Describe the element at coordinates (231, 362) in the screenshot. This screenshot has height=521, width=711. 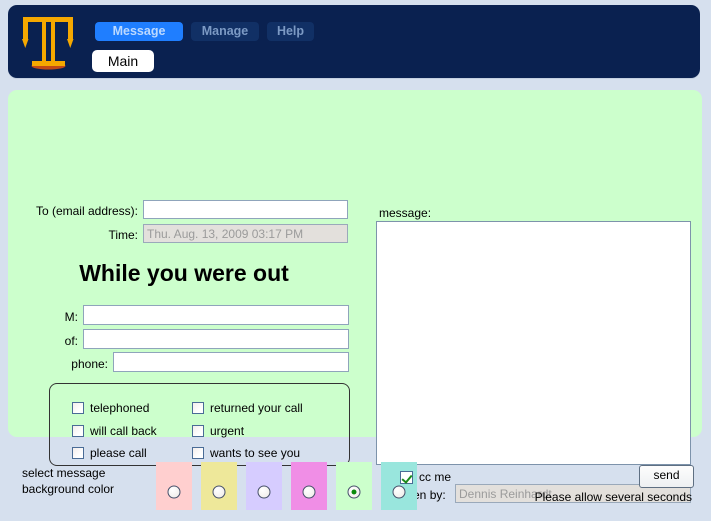
I see `phone-input` at that location.